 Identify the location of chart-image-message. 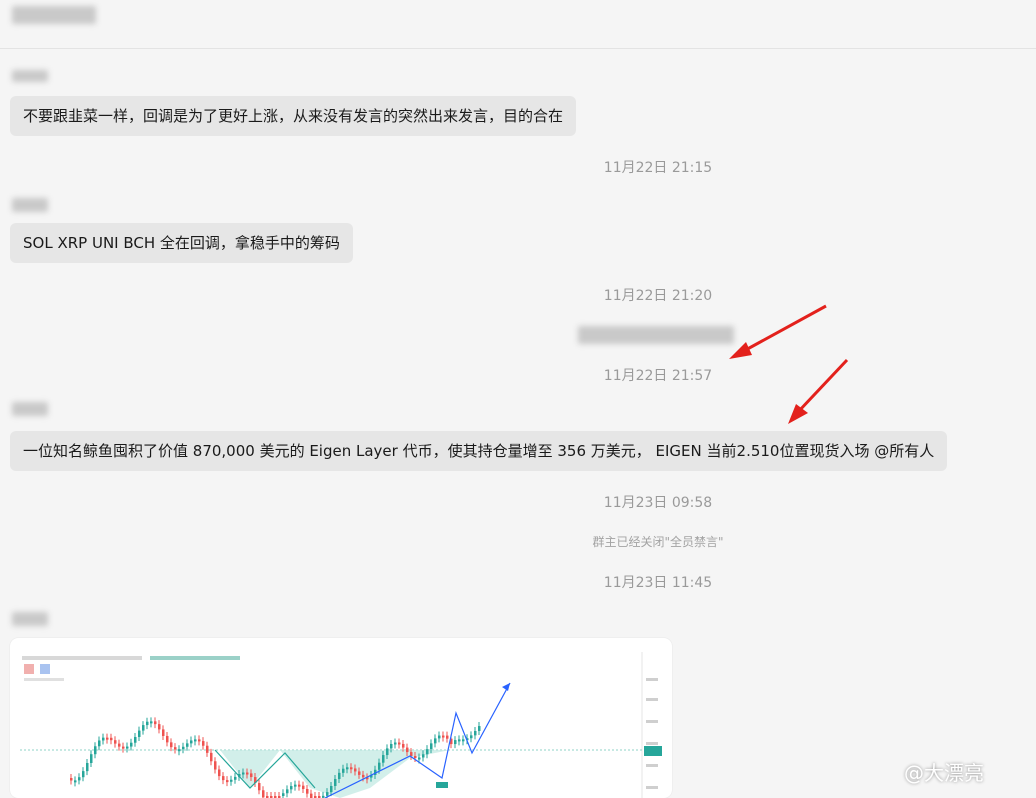
(341, 718).